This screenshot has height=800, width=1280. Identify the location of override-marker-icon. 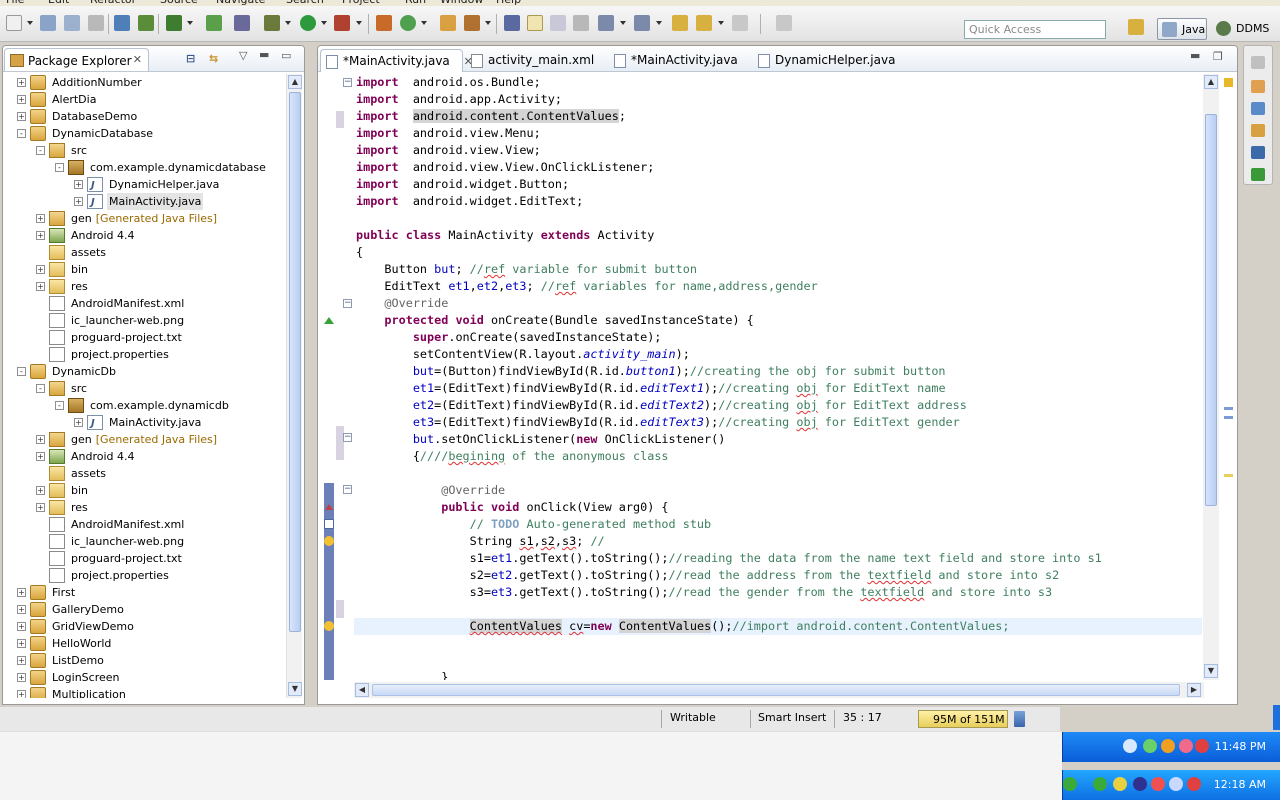
(329, 320).